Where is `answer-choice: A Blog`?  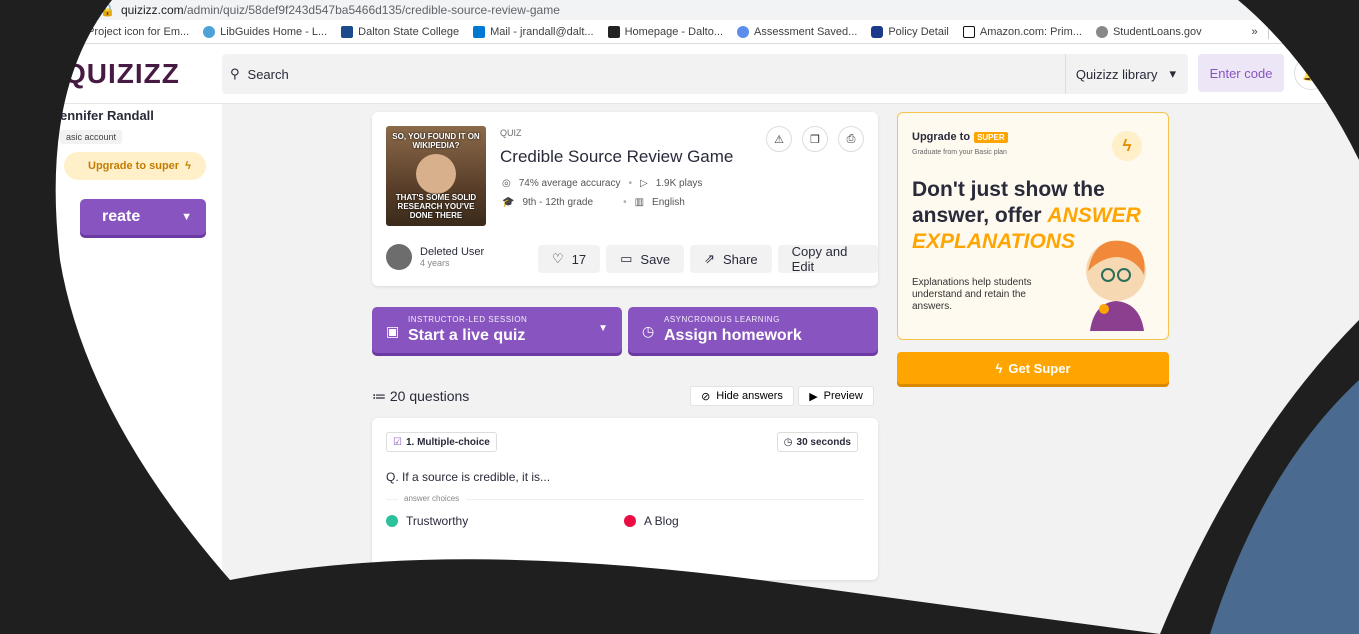
answer-choice: A Blog is located at coordinates (651, 521).